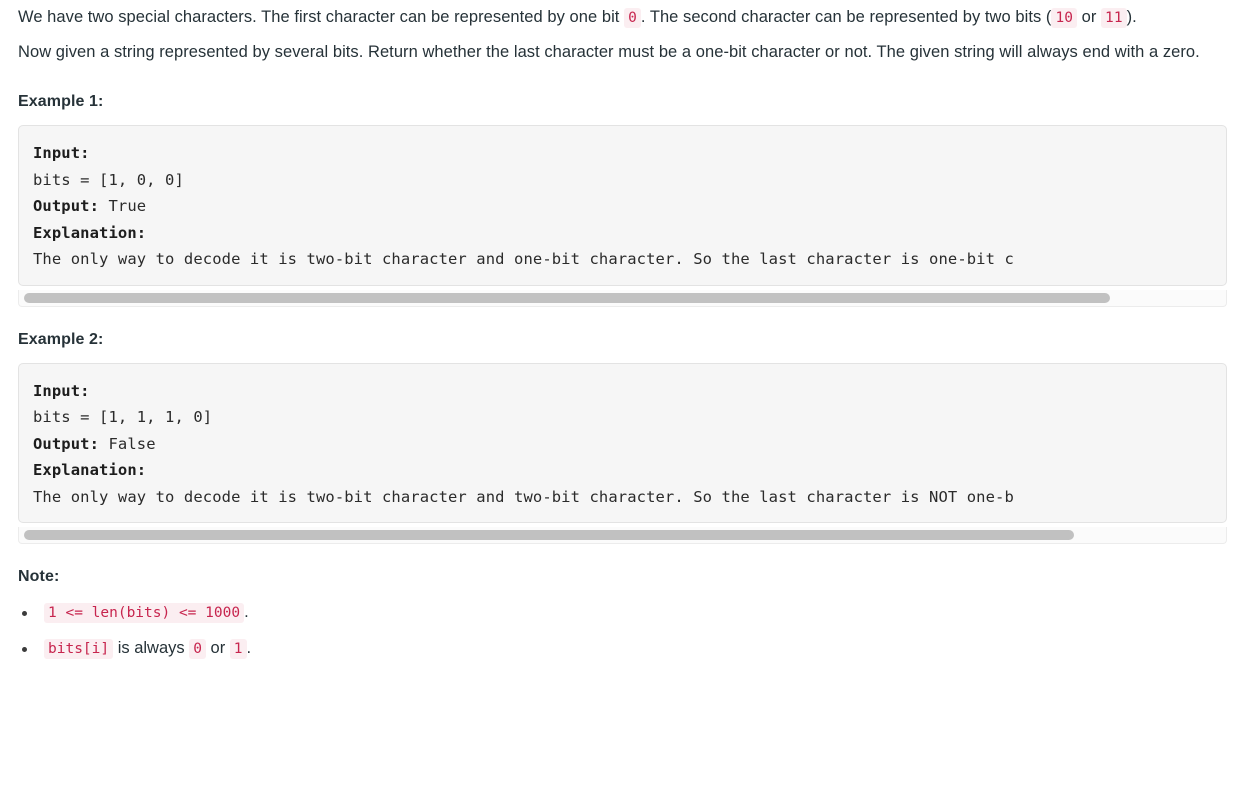 This screenshot has height=804, width=1240. I want to click on example-2-scrollbar-thumb, so click(548, 535).